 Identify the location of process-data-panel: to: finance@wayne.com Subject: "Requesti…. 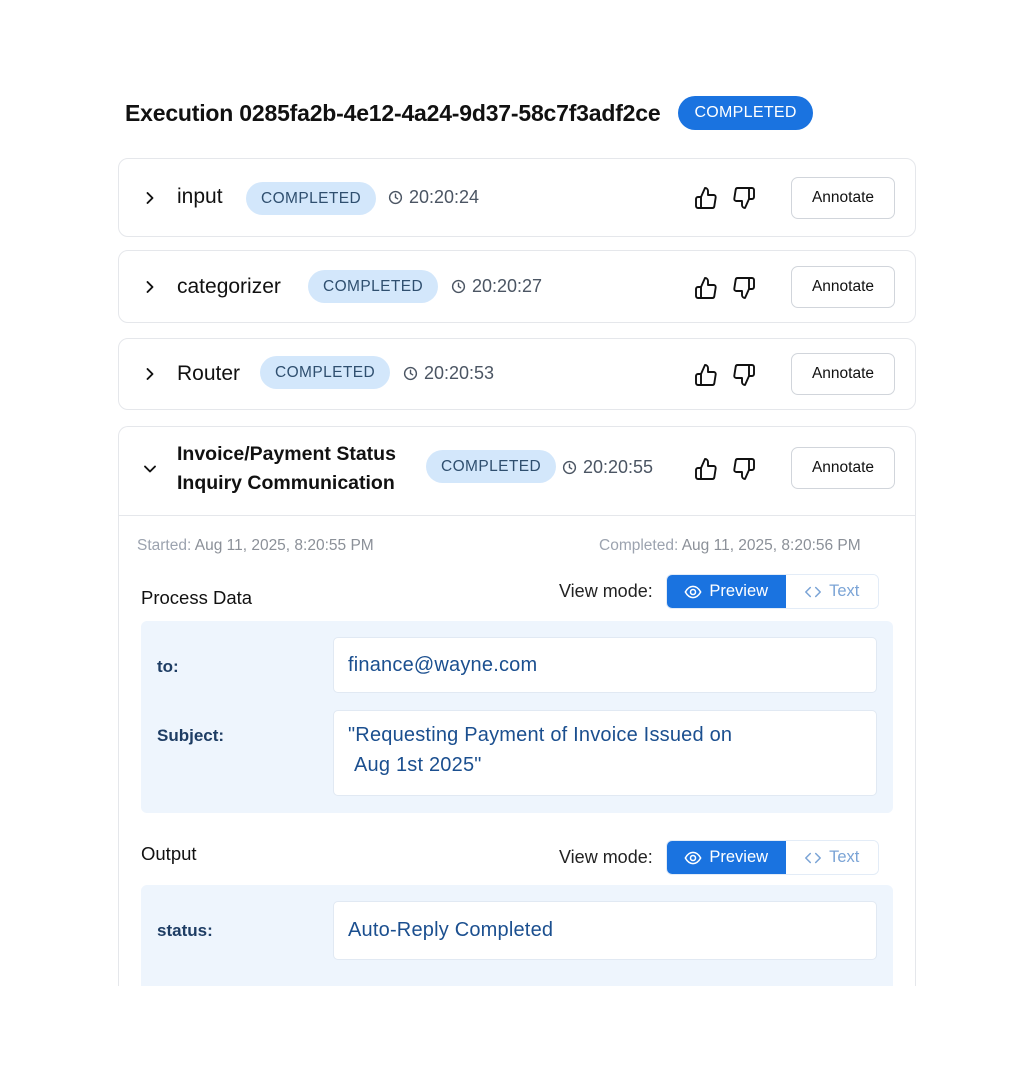
(517, 717).